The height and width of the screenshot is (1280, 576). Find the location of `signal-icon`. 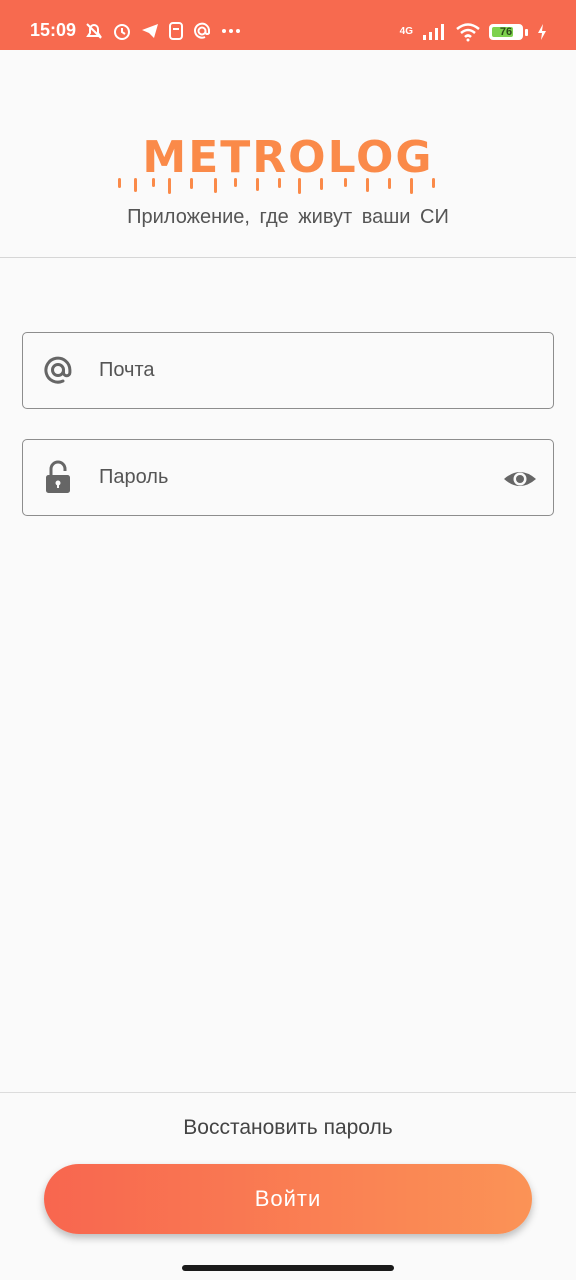

signal-icon is located at coordinates (433, 32).